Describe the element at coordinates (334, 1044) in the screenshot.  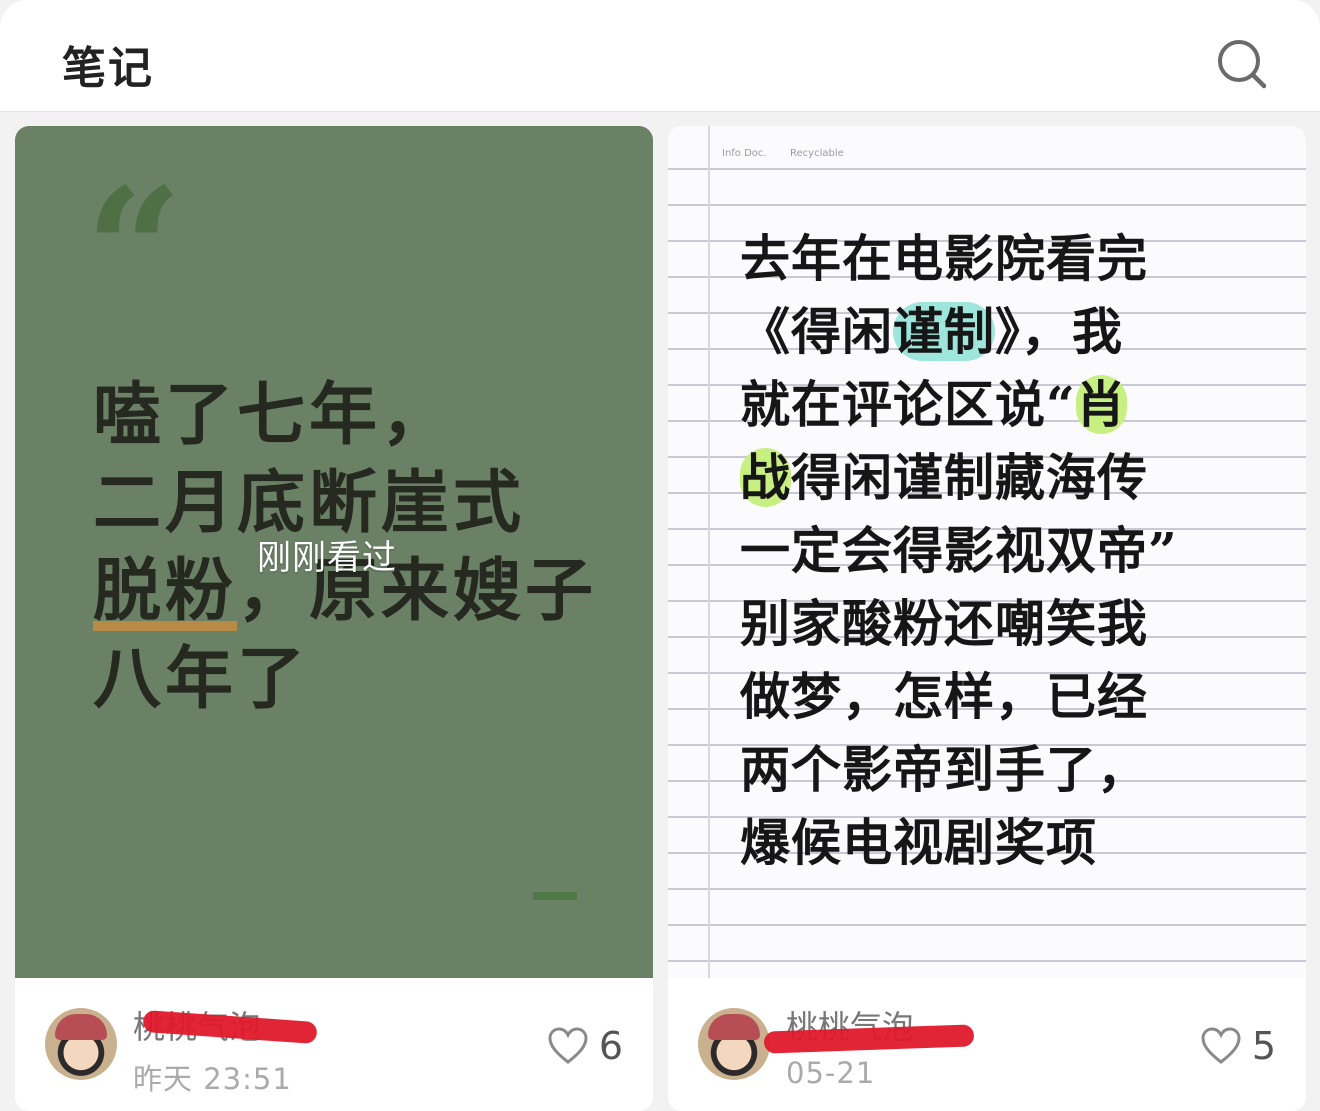
I see `note-footer: 桃桃气泡 昨天 23:51 6` at that location.